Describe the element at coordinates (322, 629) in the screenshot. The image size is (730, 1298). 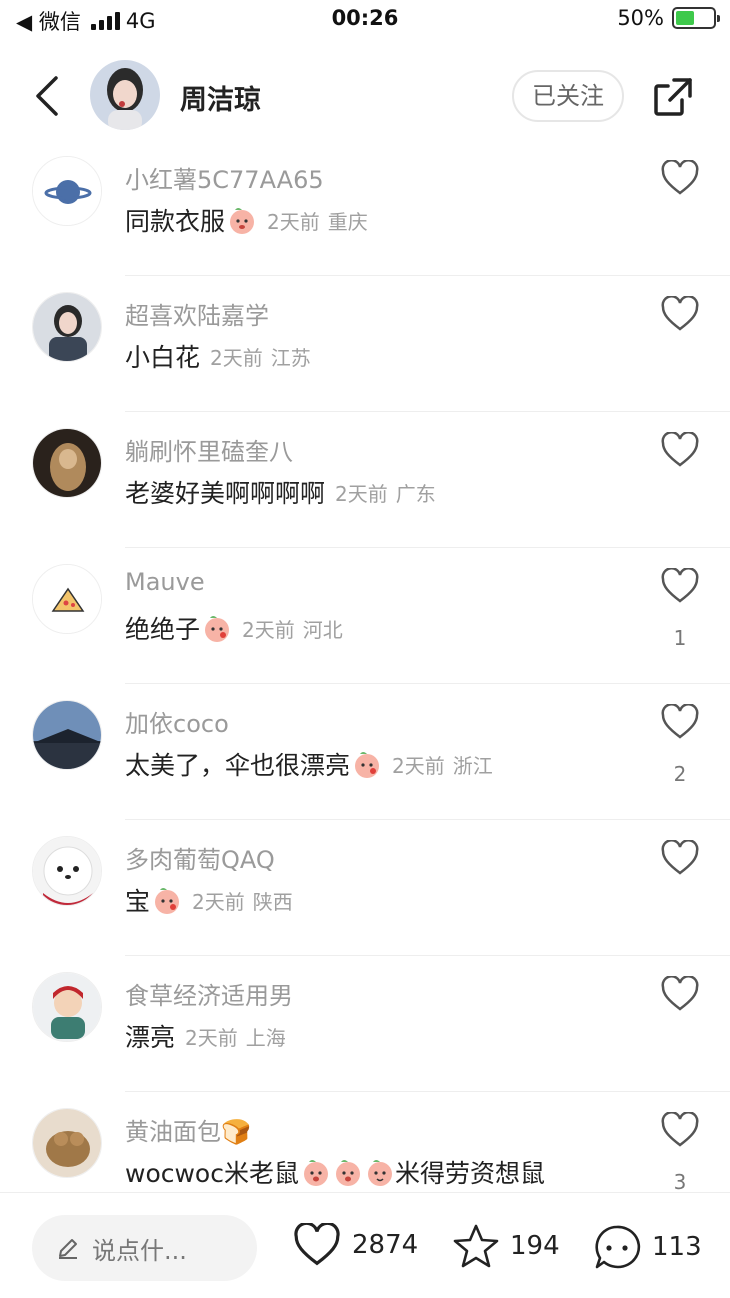
I see `comment-location: 河北` at that location.